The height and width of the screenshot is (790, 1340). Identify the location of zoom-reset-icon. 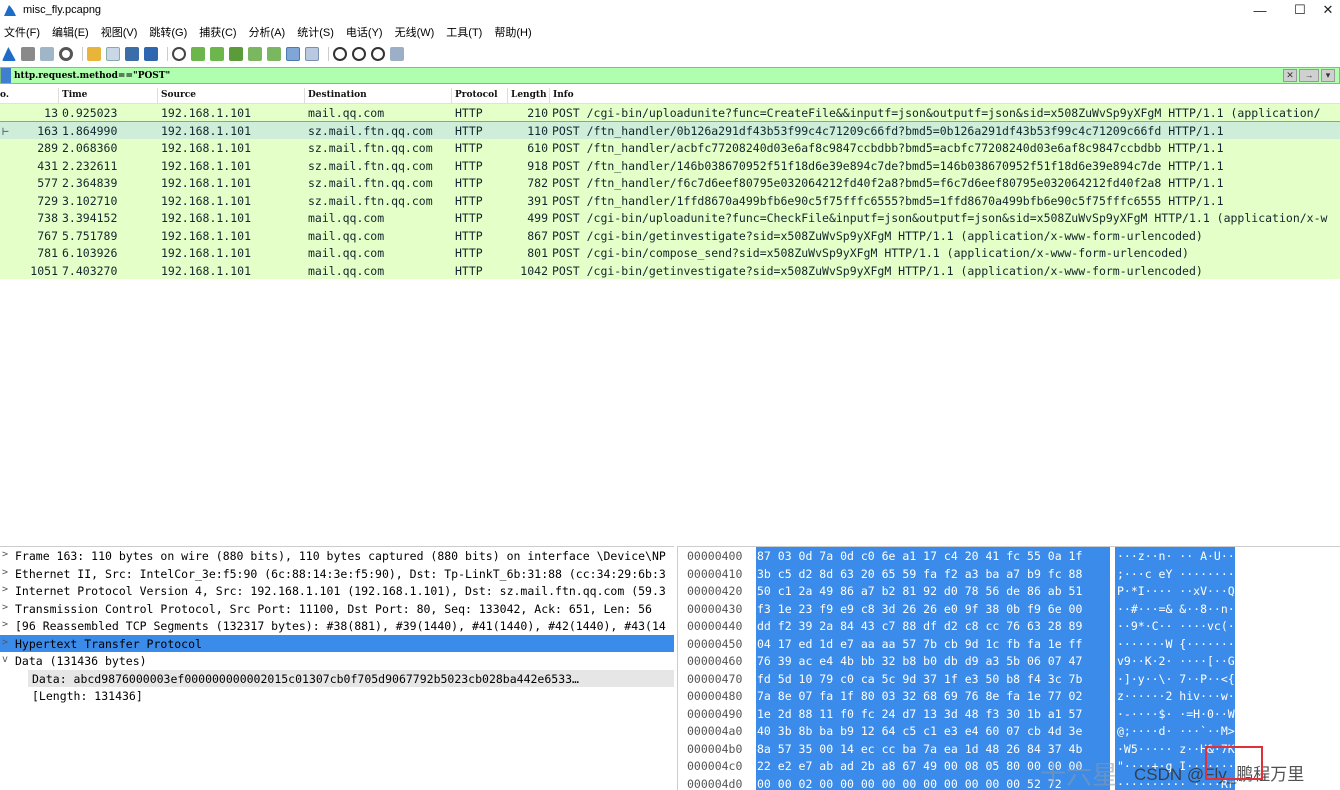
(378, 54).